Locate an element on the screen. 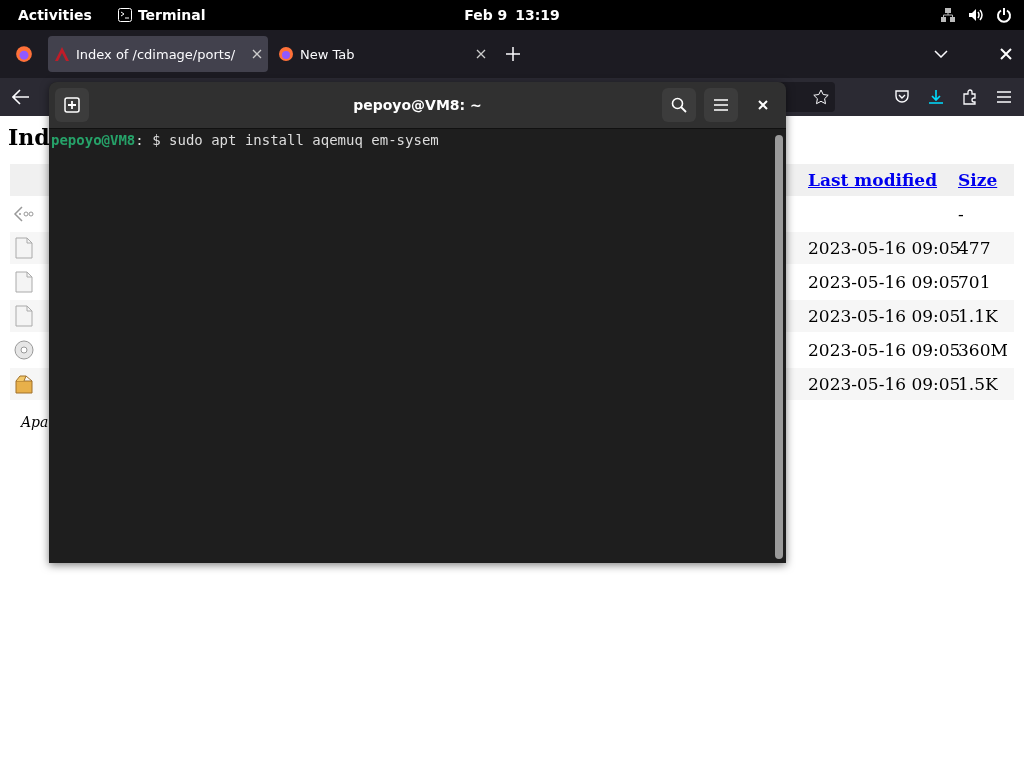  plus-box-icon is located at coordinates (72, 105).